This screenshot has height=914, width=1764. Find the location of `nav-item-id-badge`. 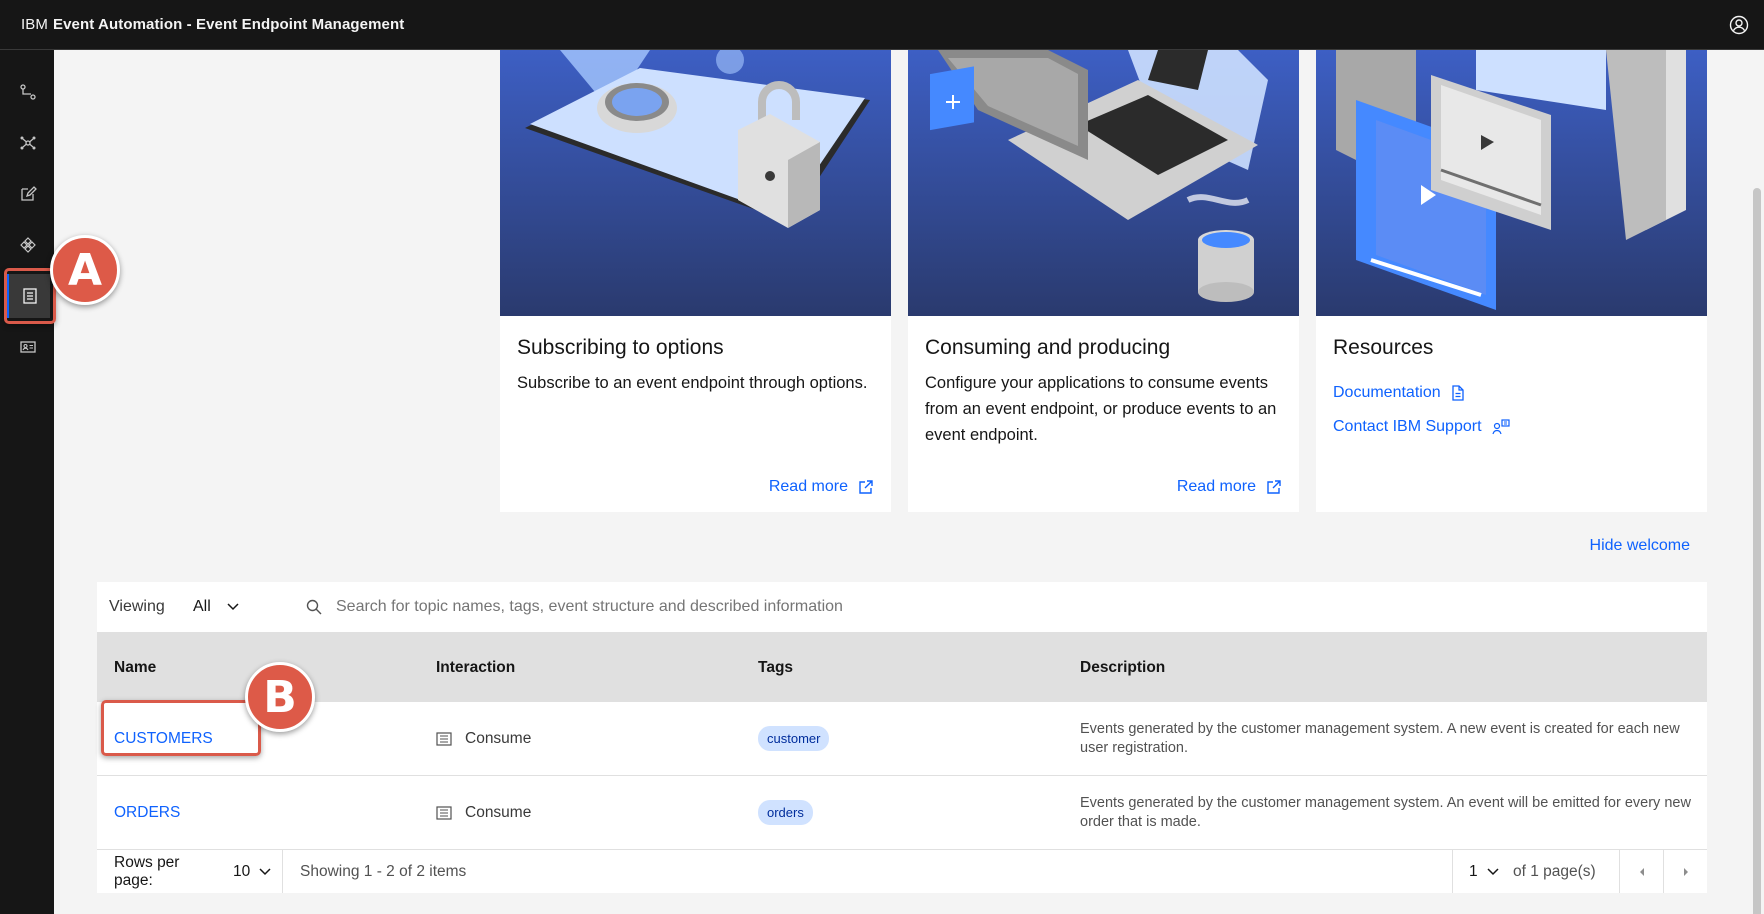

nav-item-id-badge is located at coordinates (28, 347).